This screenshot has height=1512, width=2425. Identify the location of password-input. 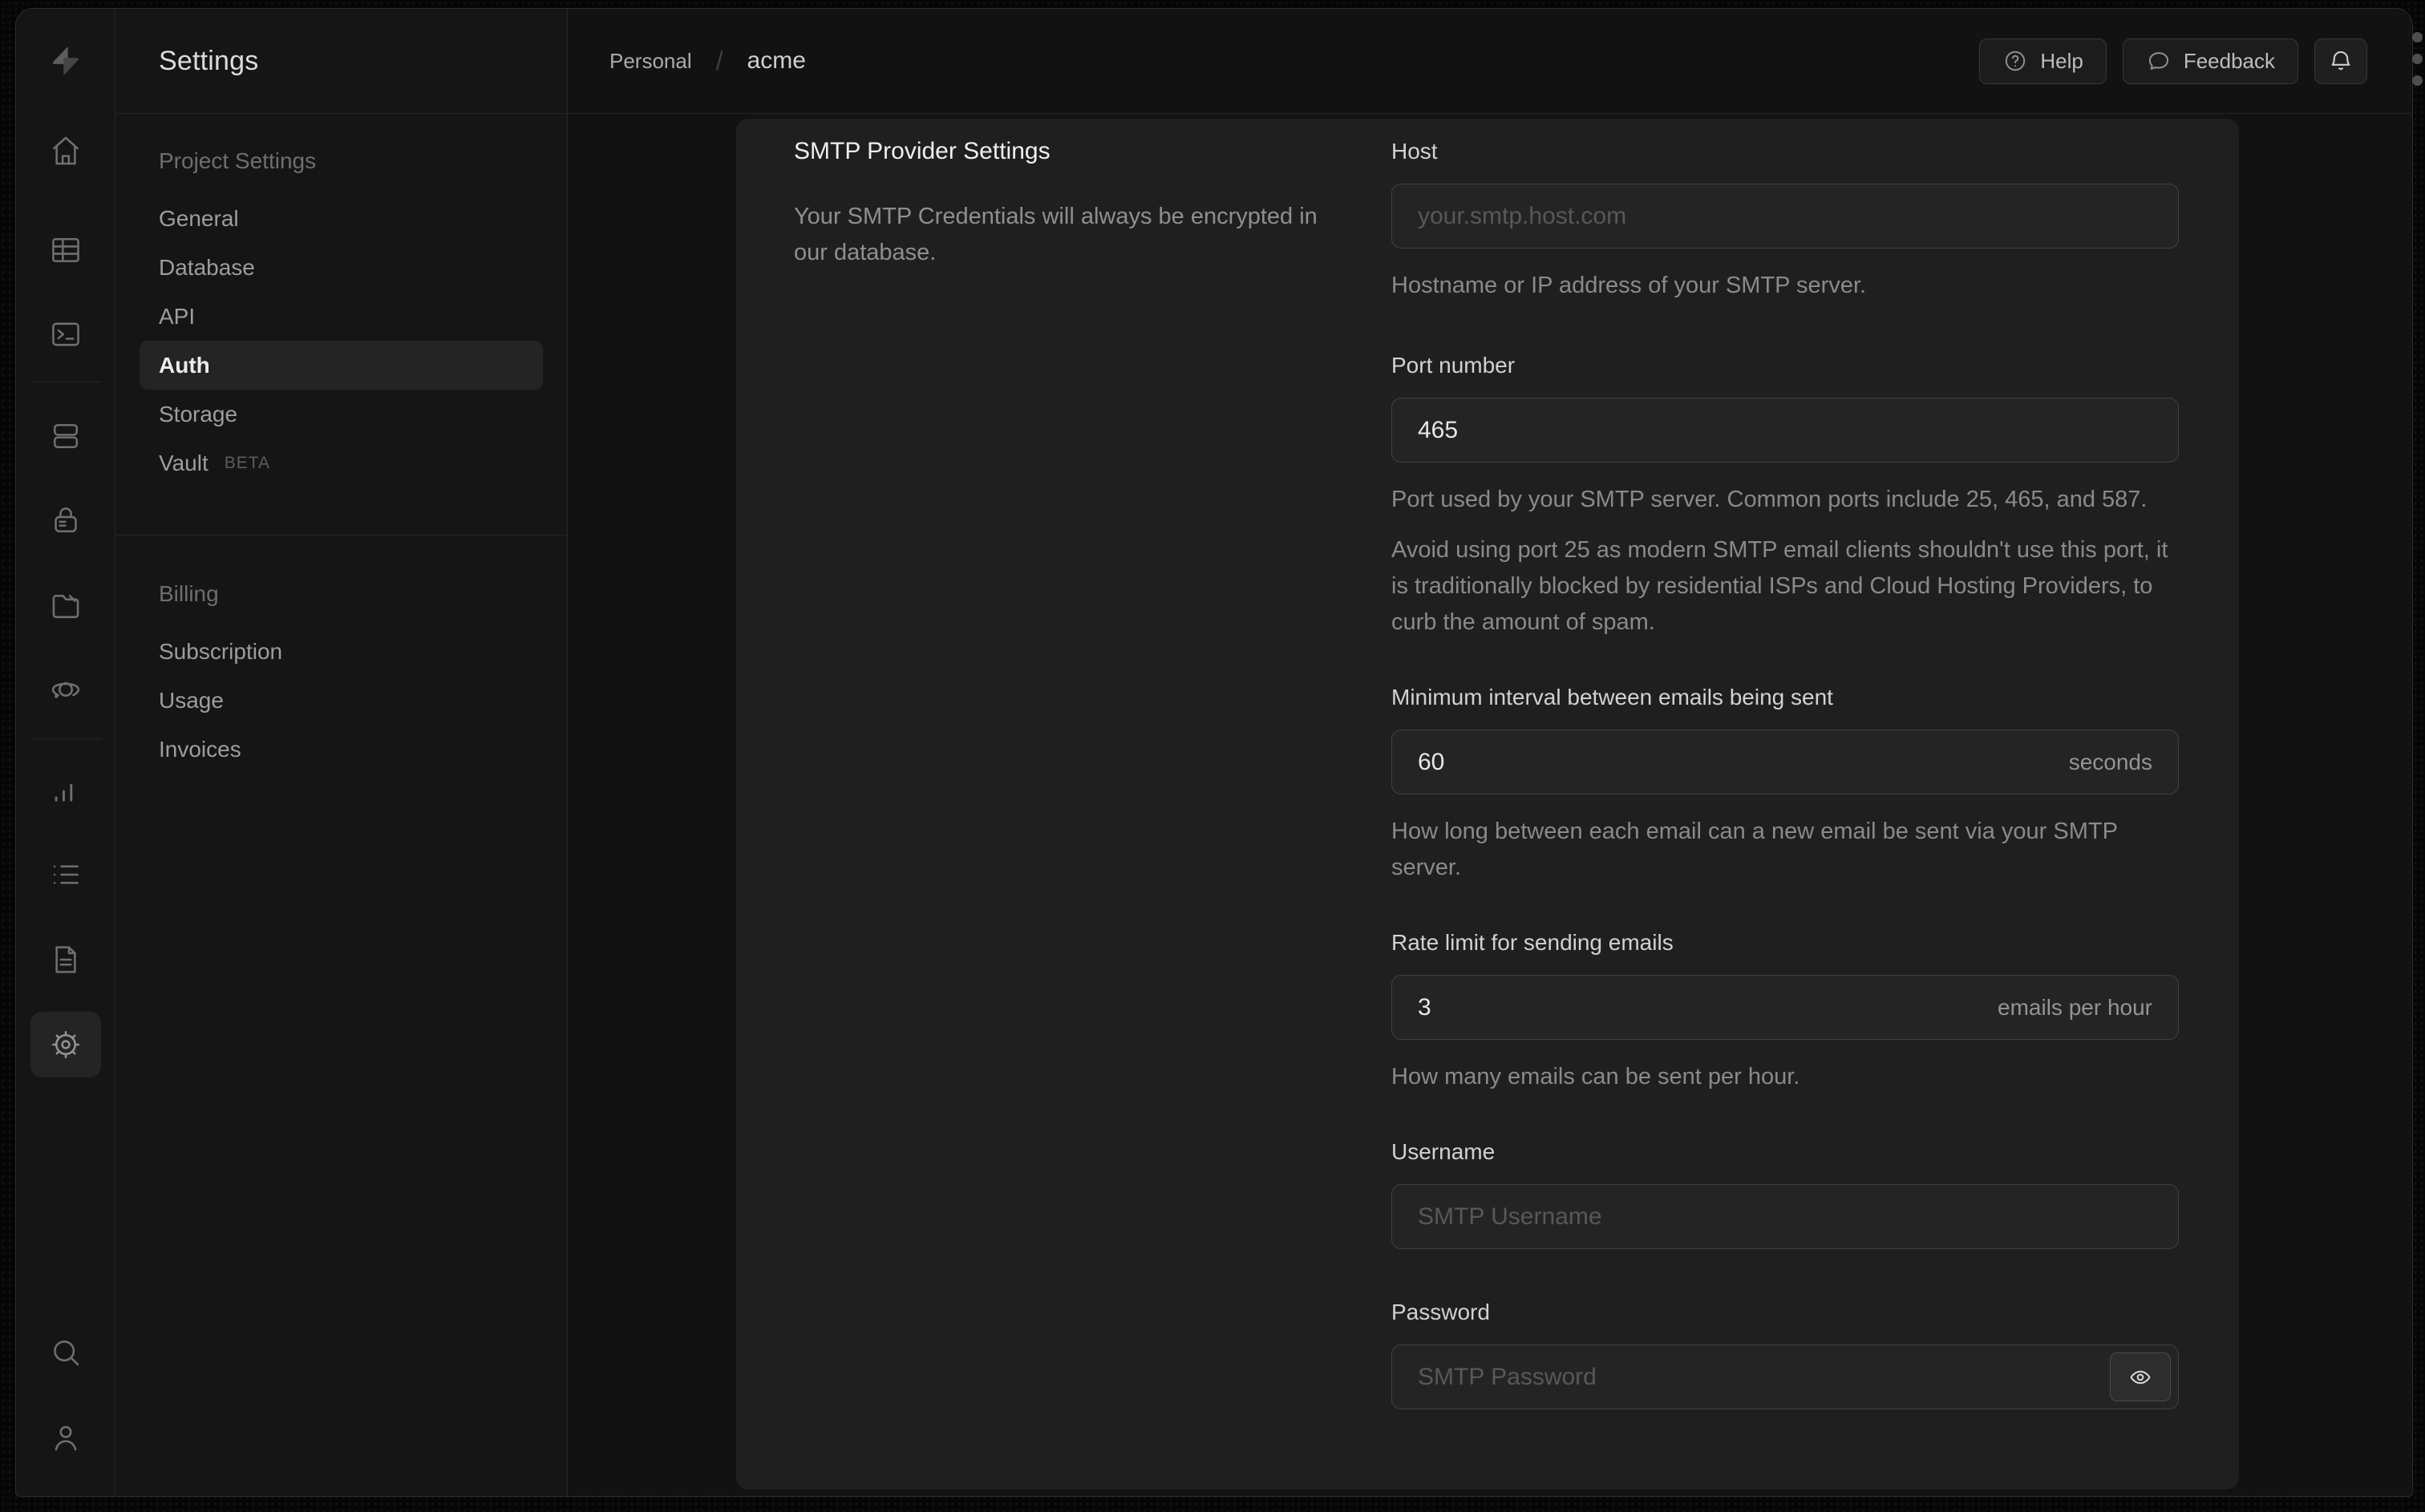
(1785, 1377).